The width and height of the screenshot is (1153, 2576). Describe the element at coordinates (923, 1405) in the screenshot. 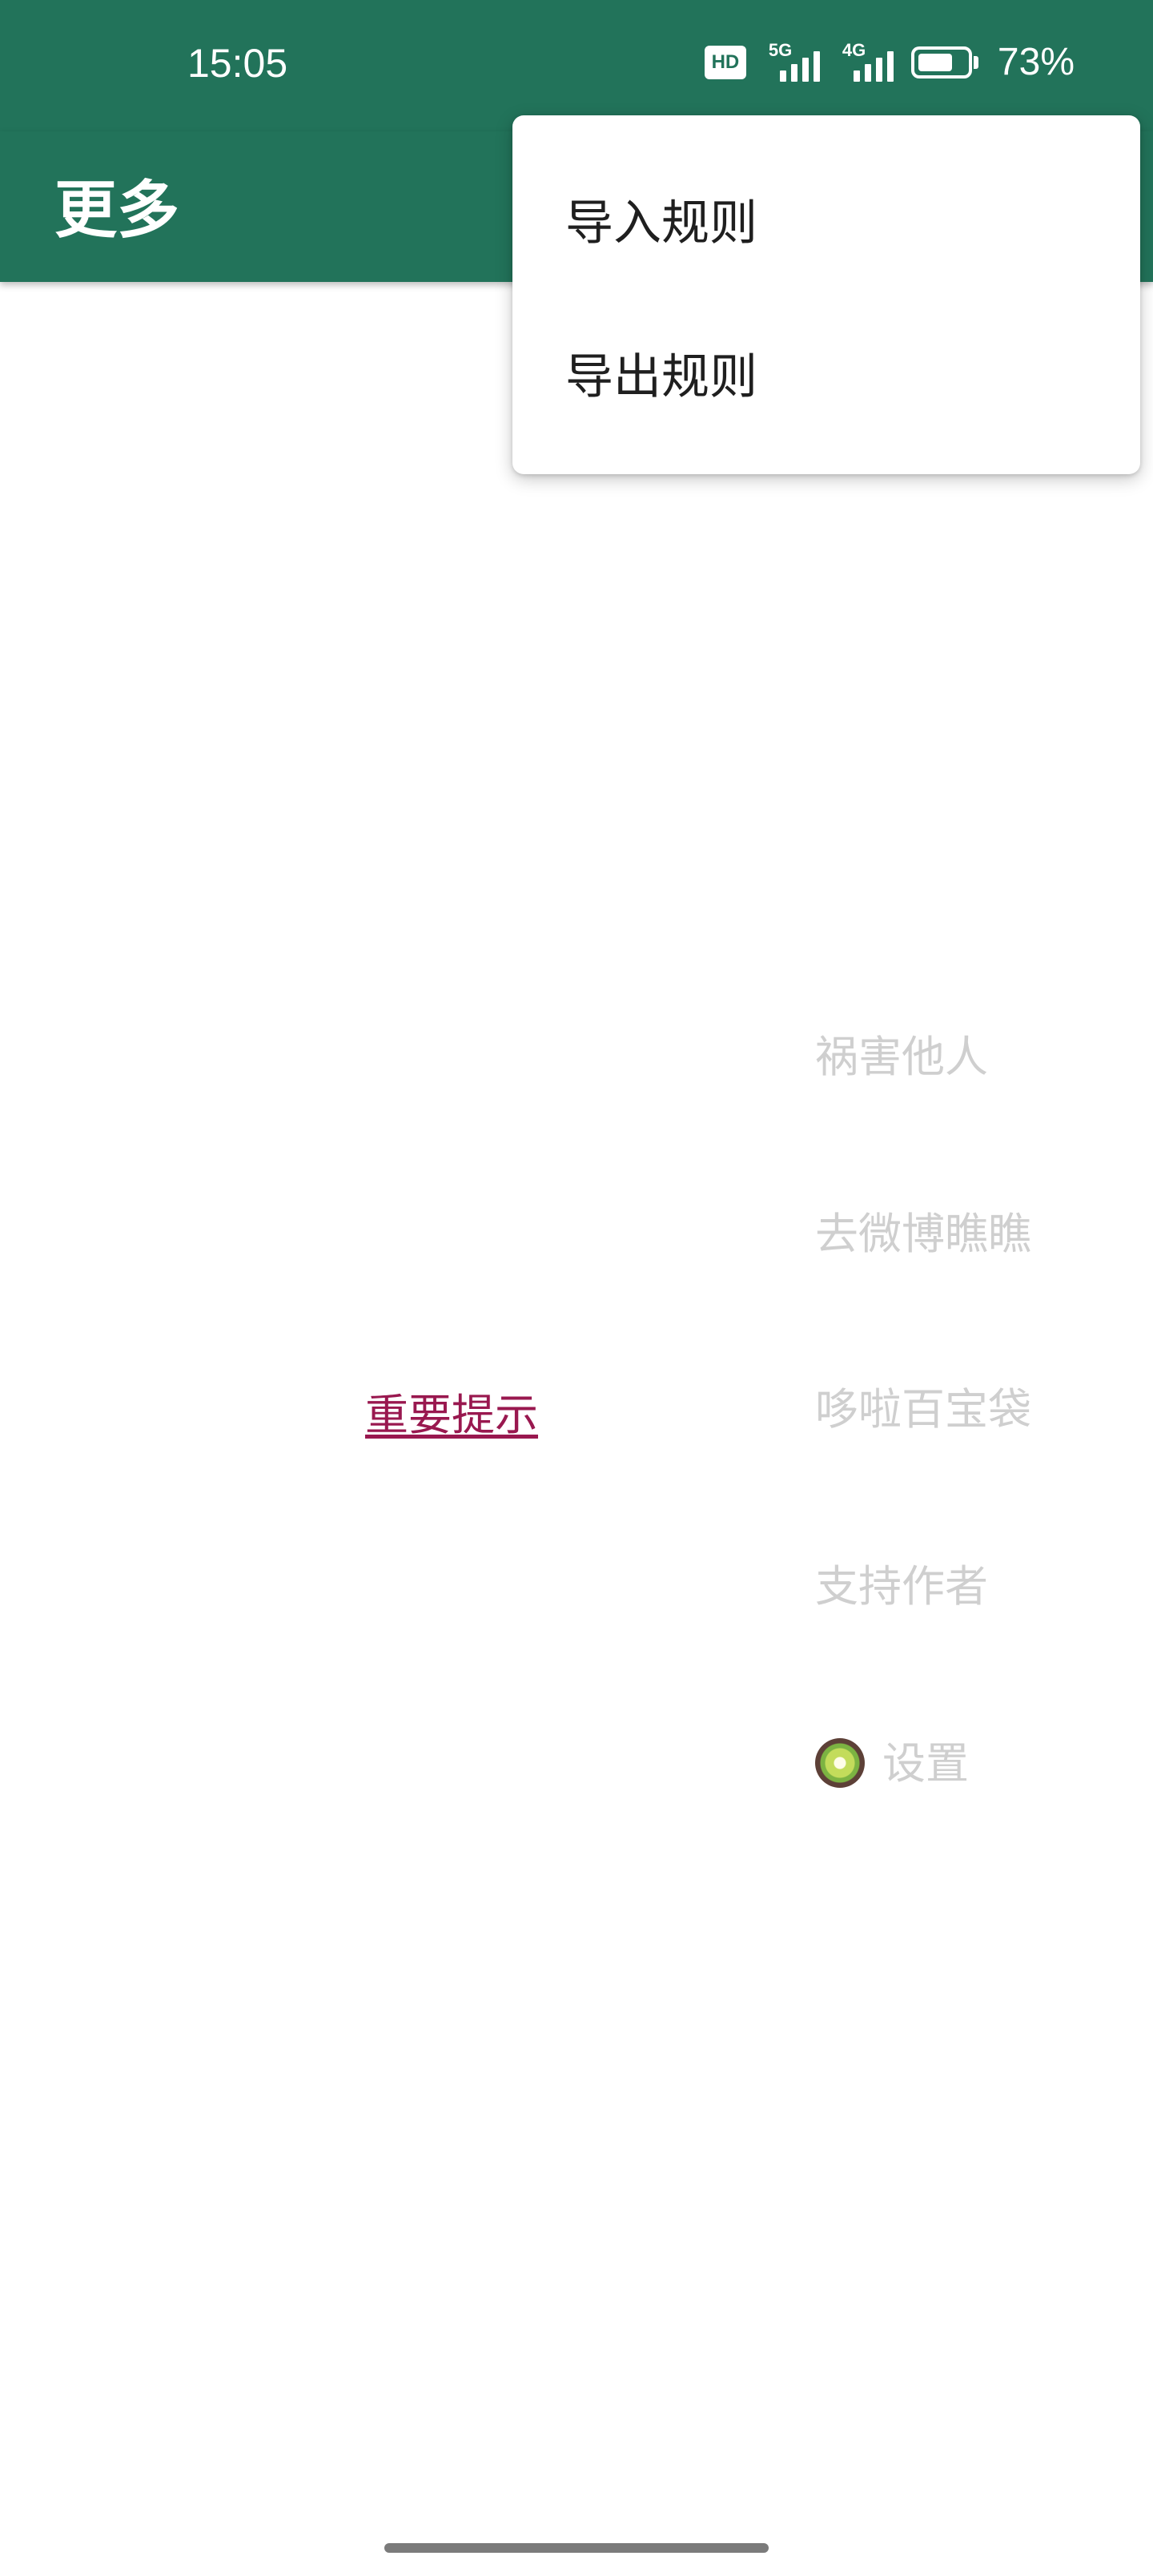

I see `side-item-doraemon-pocket: 哆啦百宝袋` at that location.